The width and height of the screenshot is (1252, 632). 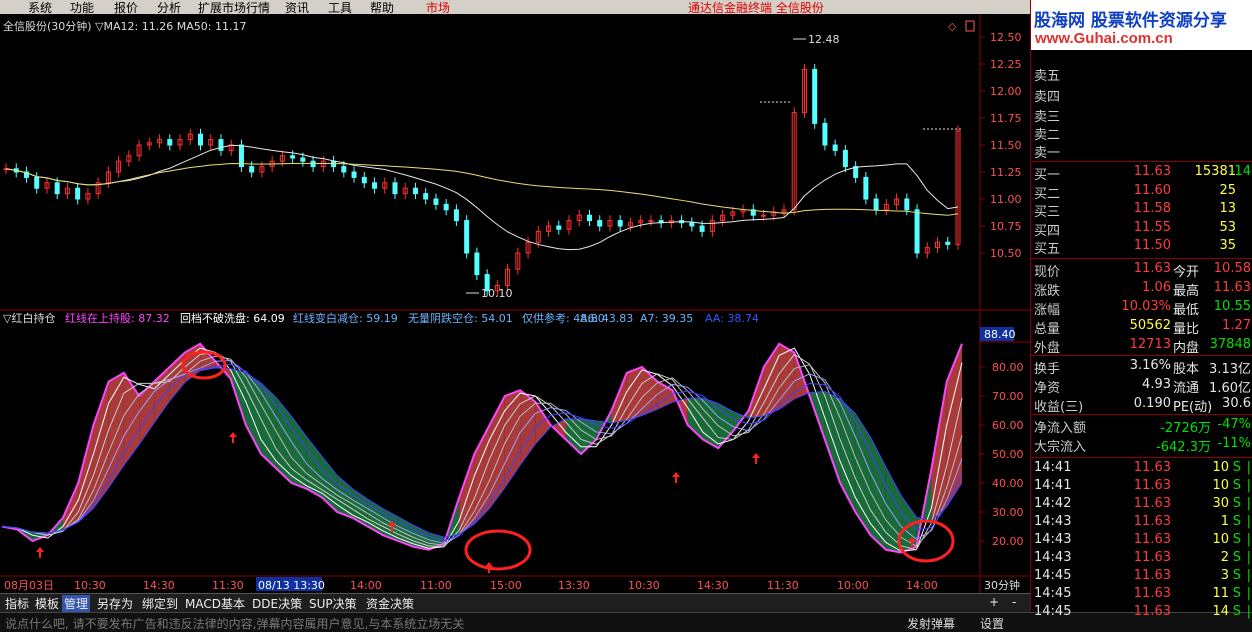 I want to click on toolbar-bind-to: 绑定到, so click(x=160, y=603).